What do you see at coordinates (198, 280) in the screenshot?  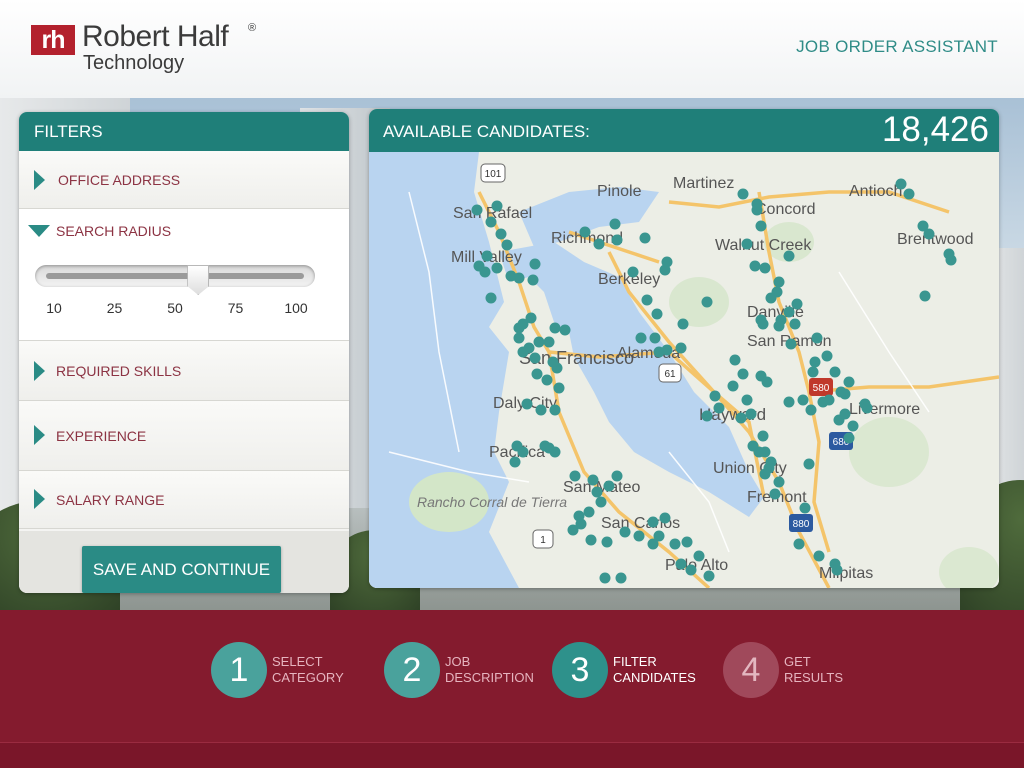 I see `slider-thumb` at bounding box center [198, 280].